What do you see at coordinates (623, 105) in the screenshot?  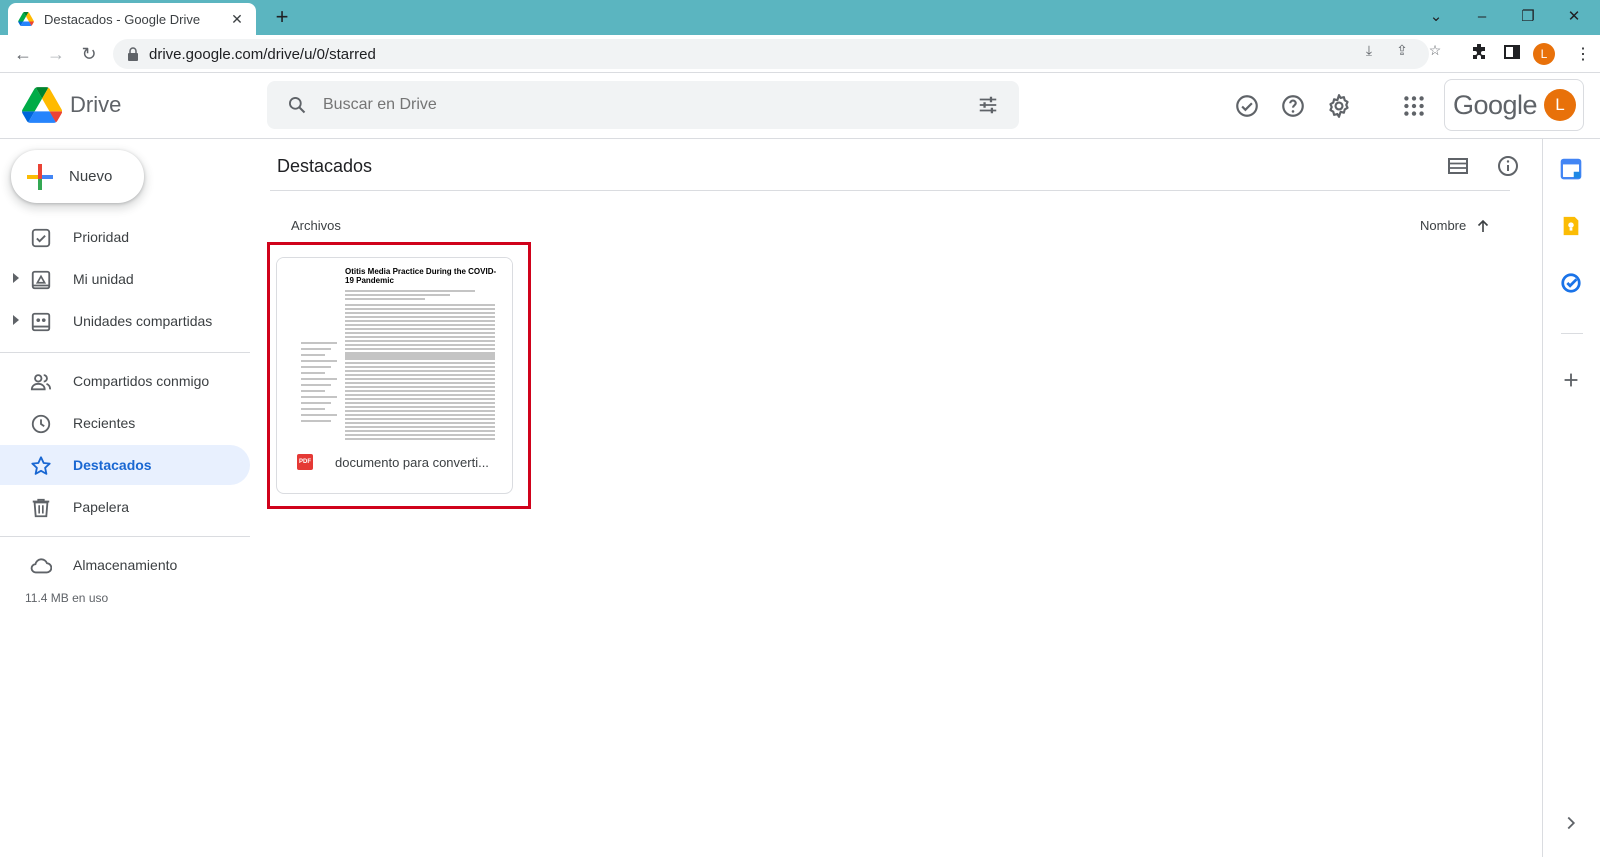 I see `search-input` at bounding box center [623, 105].